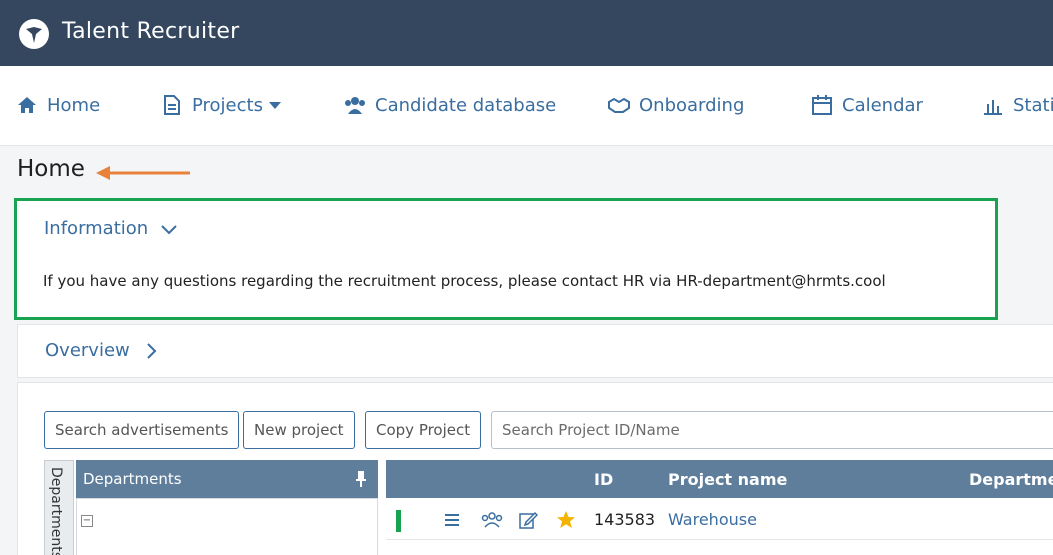 This screenshot has width=1053, height=555. I want to click on search-advertisements-button: Search advertisements, so click(142, 430).